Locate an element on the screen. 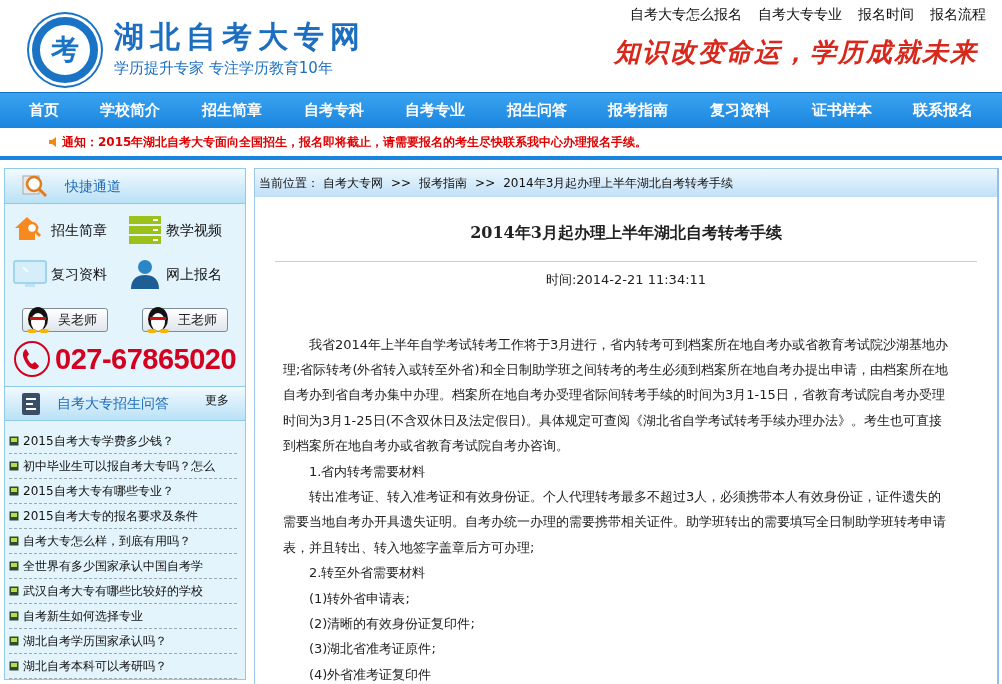 The image size is (1002, 684). faq-link: 2015自考大专有哪些专业？ is located at coordinates (98, 491).